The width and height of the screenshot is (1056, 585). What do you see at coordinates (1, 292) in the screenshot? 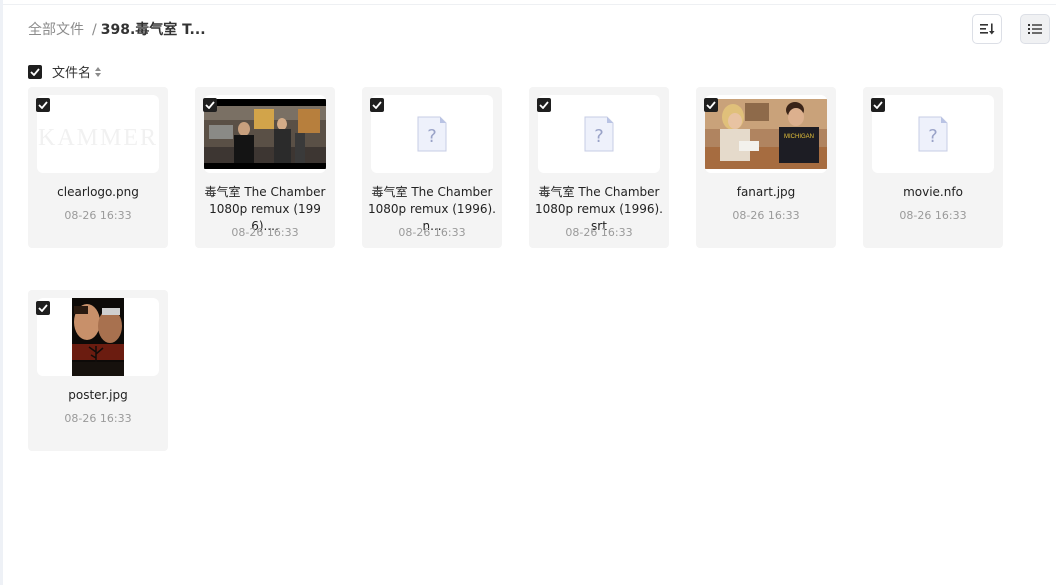
I see `left-border` at bounding box center [1, 292].